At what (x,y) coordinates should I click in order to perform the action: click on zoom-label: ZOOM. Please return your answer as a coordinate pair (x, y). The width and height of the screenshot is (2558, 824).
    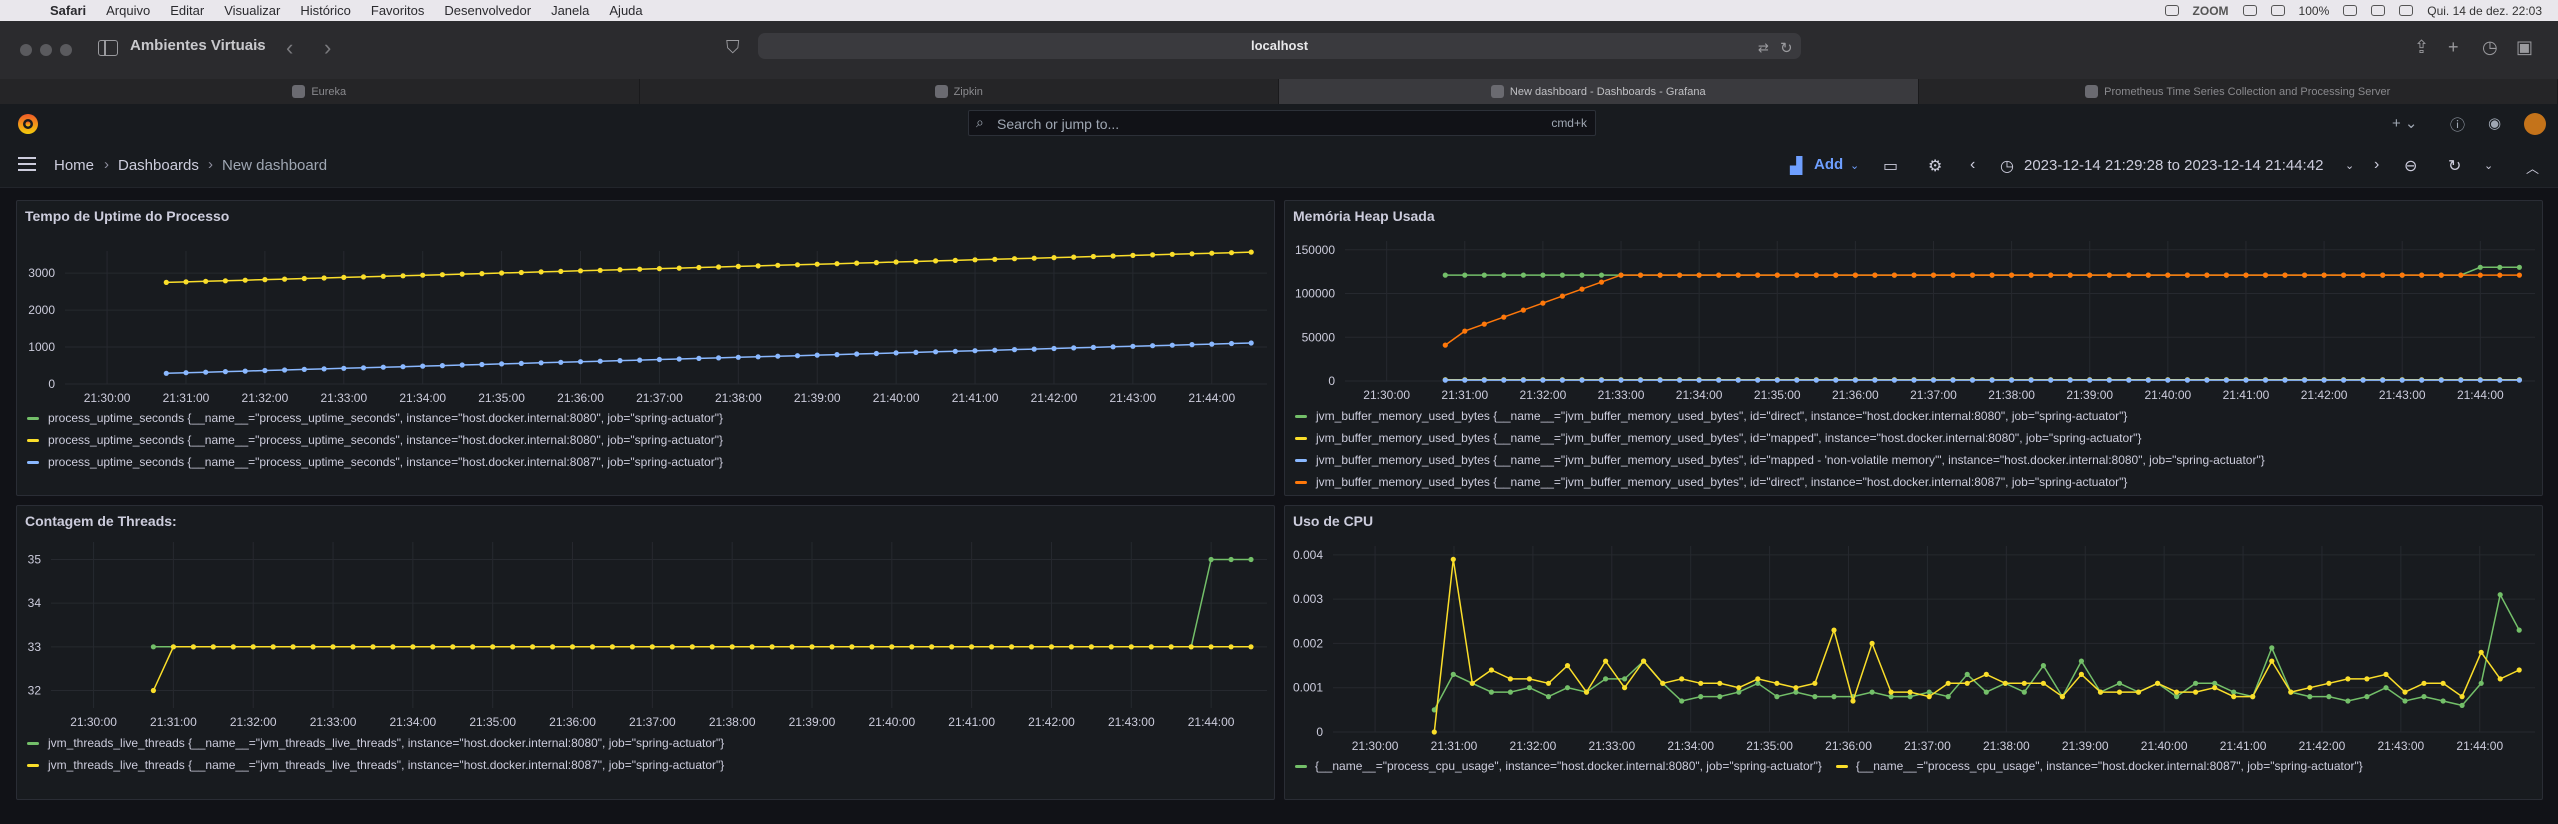
    Looking at the image, I should click on (2211, 11).